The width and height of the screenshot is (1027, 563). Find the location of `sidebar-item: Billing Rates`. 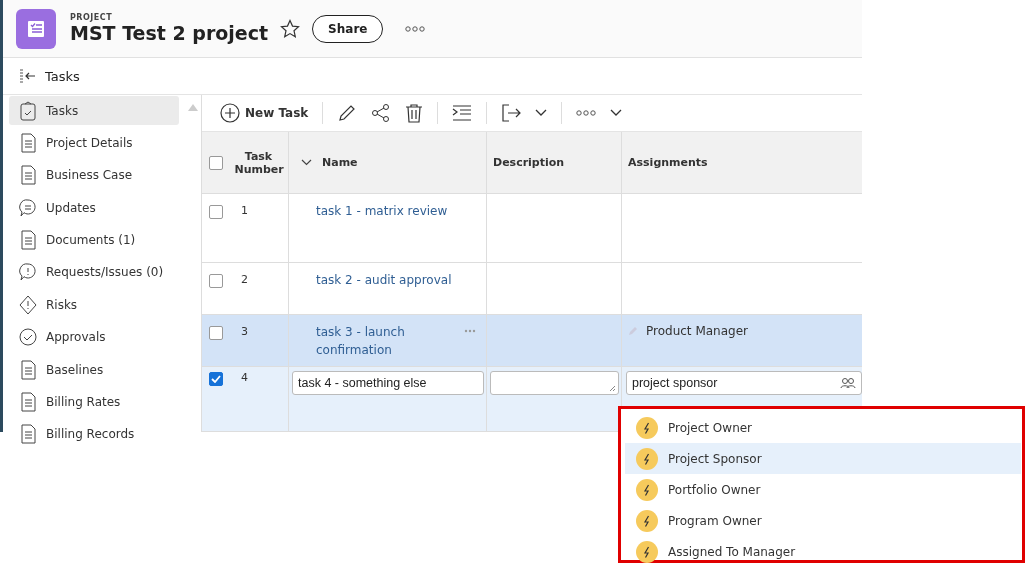

sidebar-item: Billing Rates is located at coordinates (94, 402).